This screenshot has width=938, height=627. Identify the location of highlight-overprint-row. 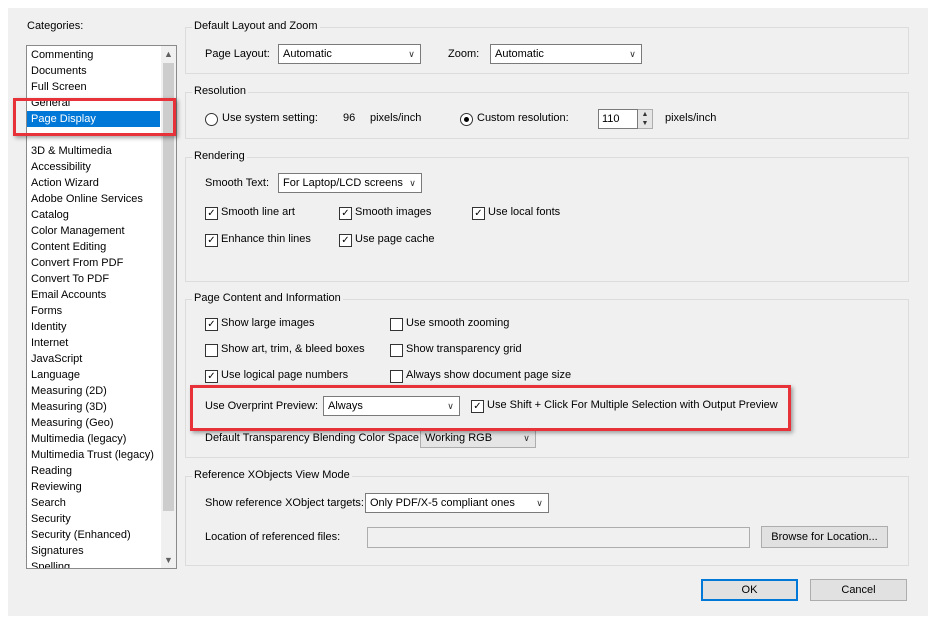
(490, 408).